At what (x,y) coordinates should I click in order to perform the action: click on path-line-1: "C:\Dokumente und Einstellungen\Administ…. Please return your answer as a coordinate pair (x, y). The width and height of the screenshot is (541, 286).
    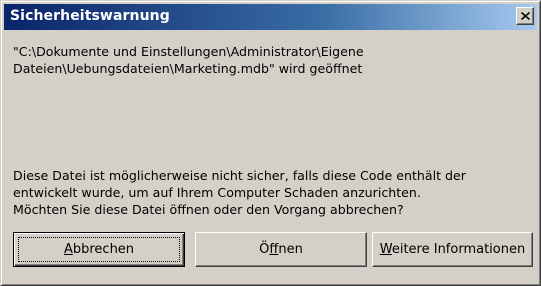
    Looking at the image, I should click on (188, 51).